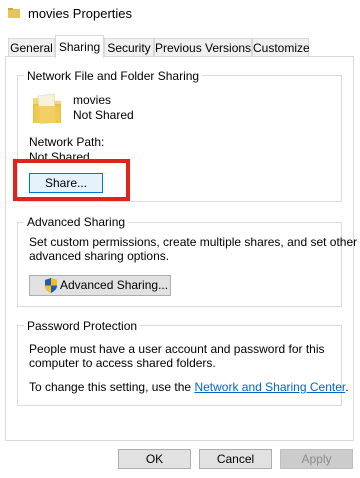 The image size is (360, 478). I want to click on folder-name: movies, so click(92, 100).